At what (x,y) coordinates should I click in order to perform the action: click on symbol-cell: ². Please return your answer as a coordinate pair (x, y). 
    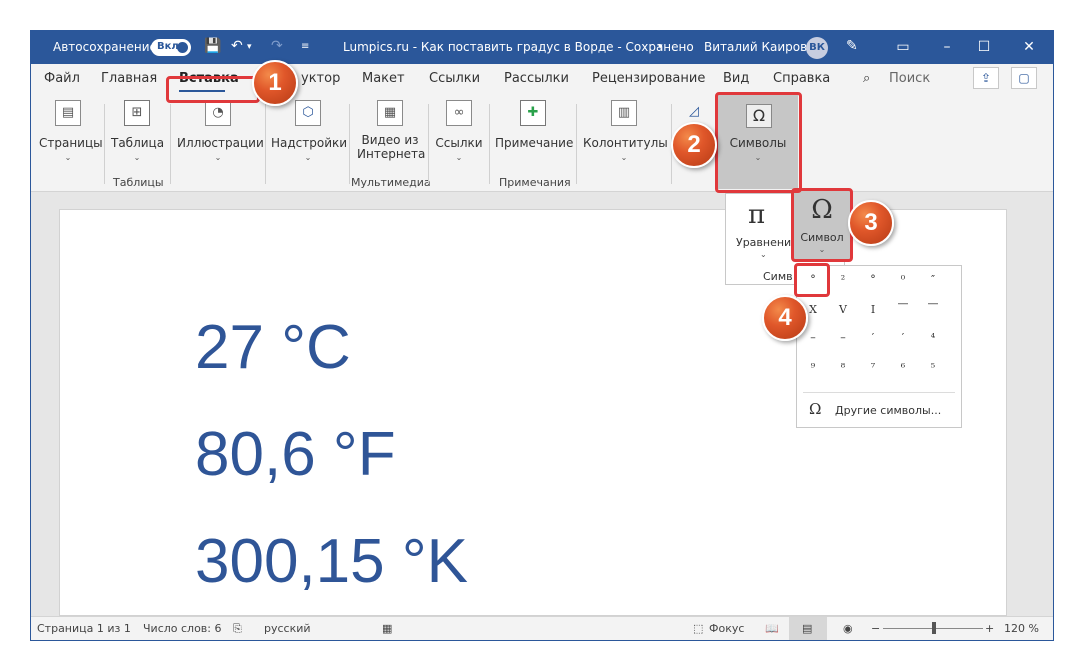
    Looking at the image, I should click on (843, 280).